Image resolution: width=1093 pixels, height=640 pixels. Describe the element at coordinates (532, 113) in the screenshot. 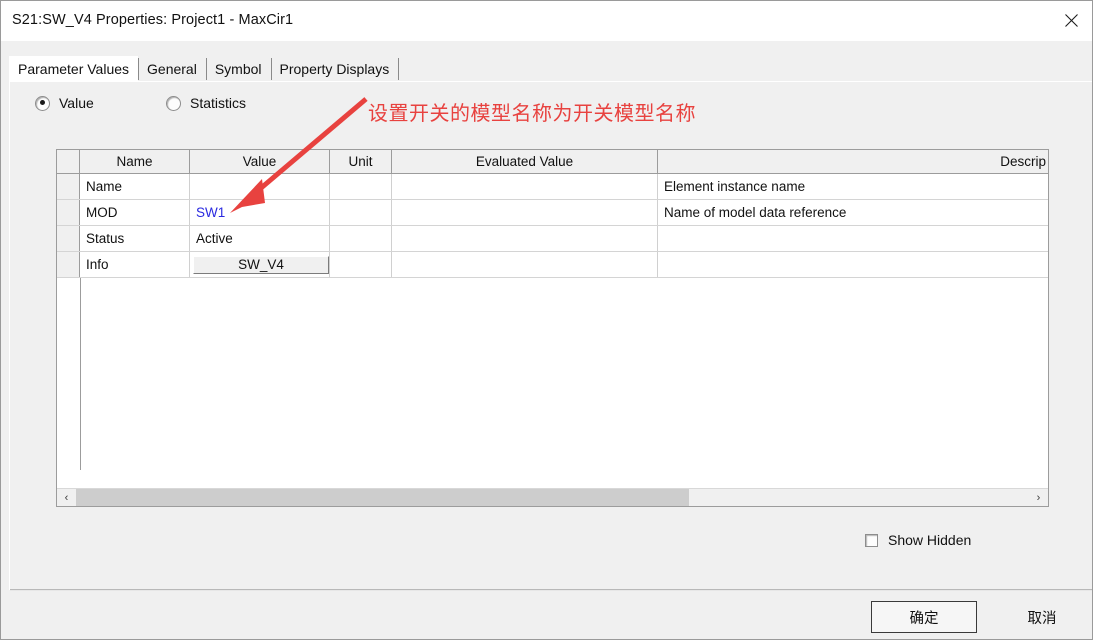

I see `annotation-text: 设置开关的模型名称为开关模型名称` at that location.